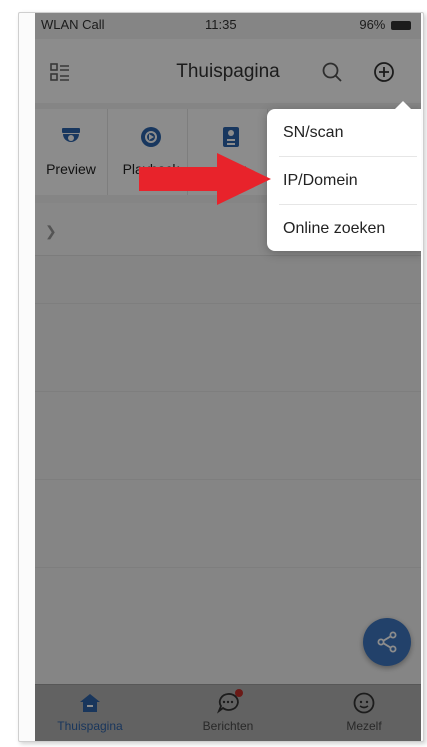 Image resolution: width=427 pixels, height=747 pixels. What do you see at coordinates (205, 179) in the screenshot?
I see `red-arrow-annotation` at bounding box center [205, 179].